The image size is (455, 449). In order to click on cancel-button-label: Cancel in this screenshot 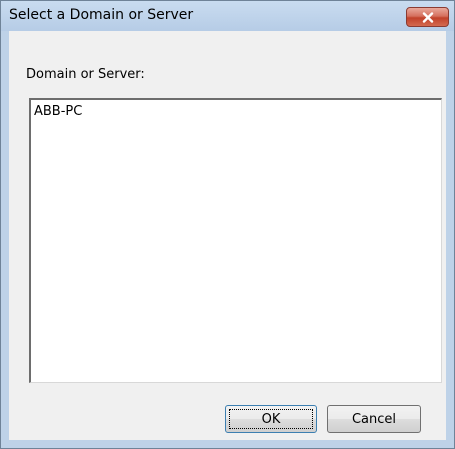, I will do `click(374, 419)`.